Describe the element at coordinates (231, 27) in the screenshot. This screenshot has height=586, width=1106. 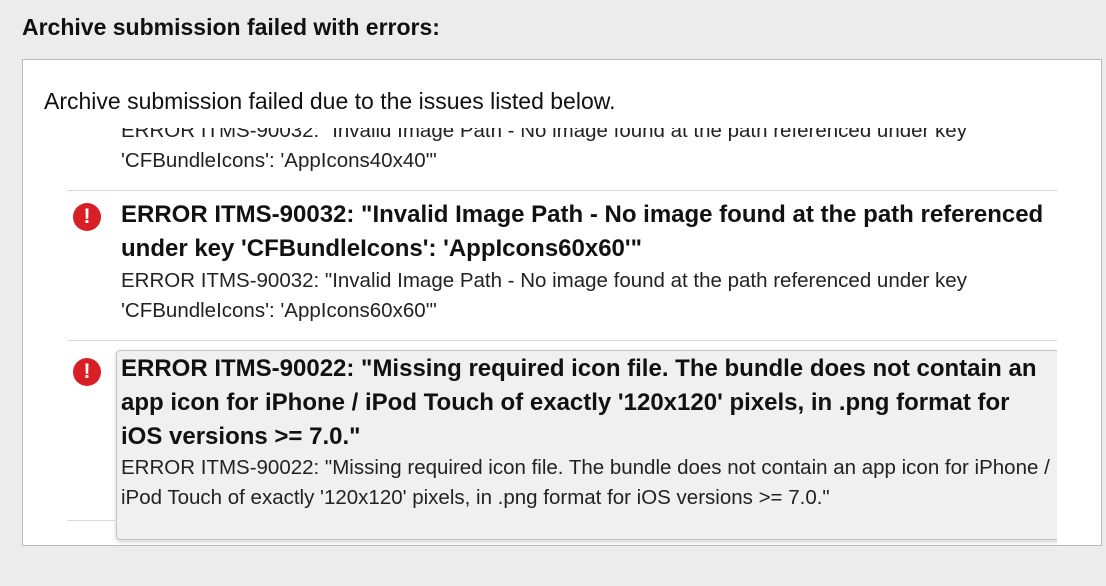
I see `sheet-title: Archive submission failed with errors:` at that location.